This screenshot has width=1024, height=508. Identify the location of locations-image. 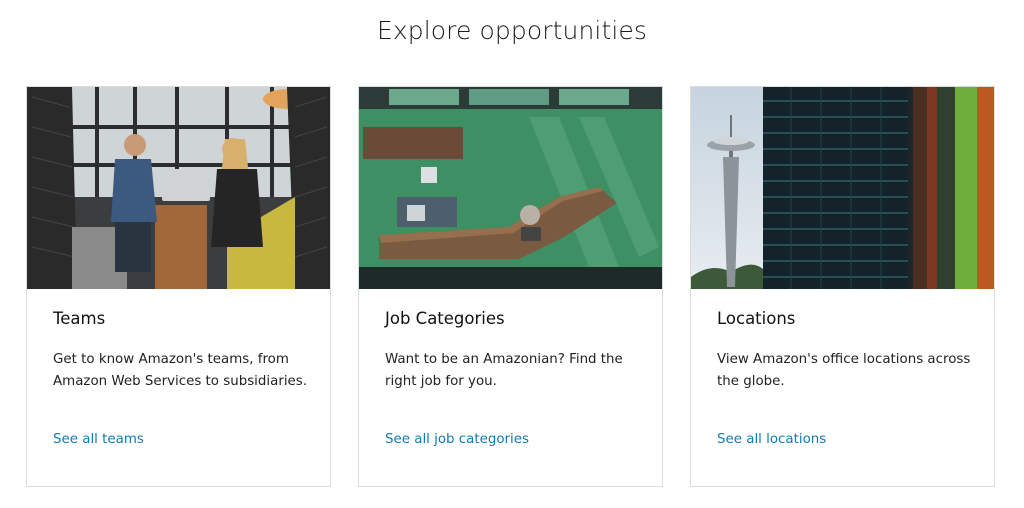
(842, 188).